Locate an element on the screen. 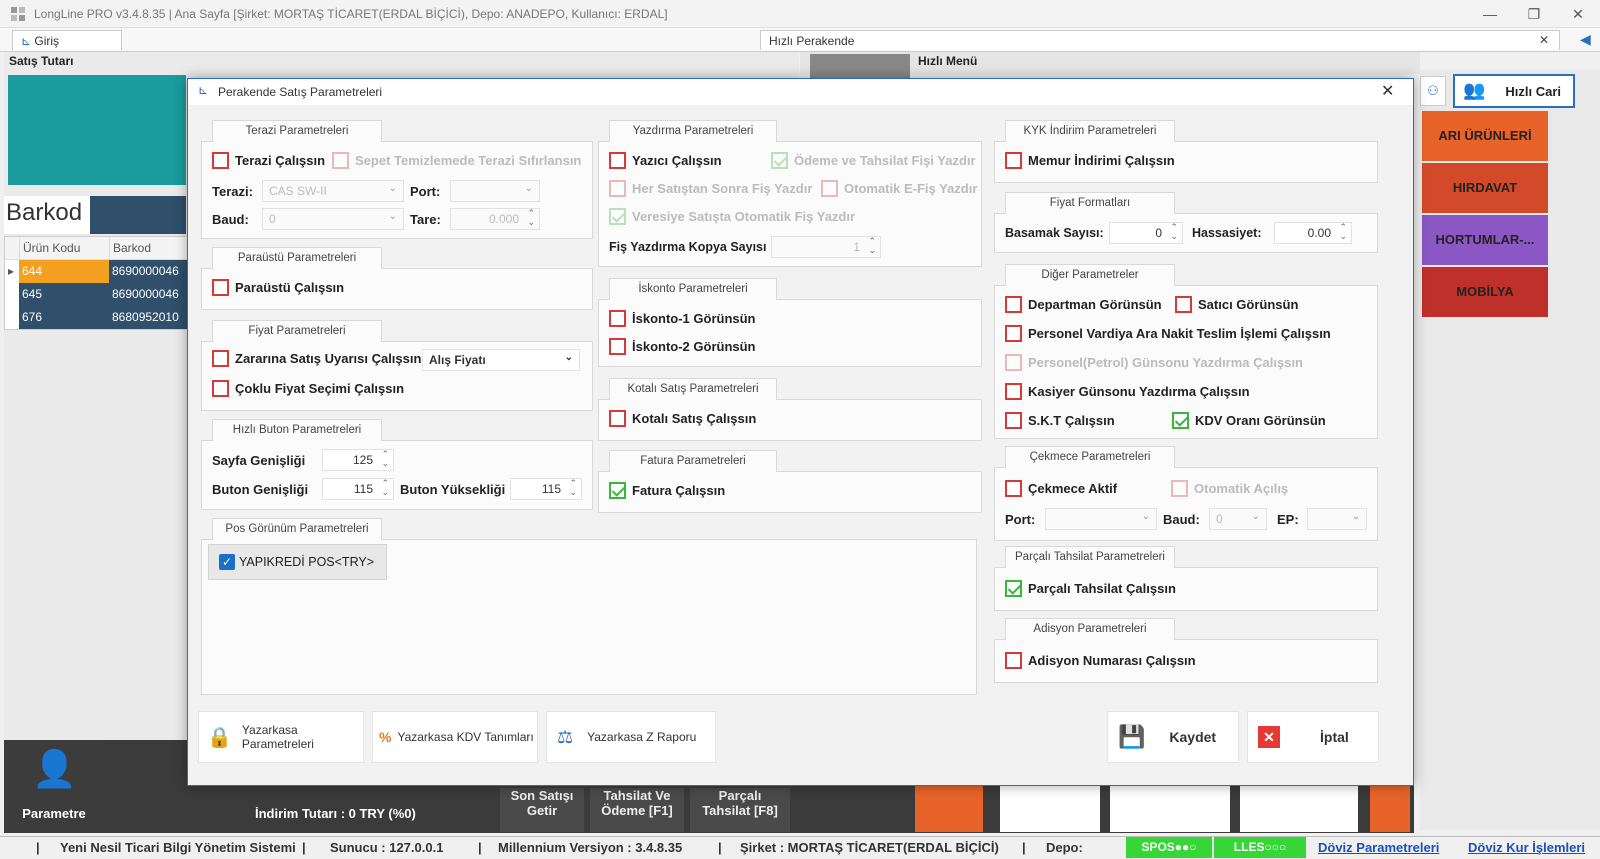 The width and height of the screenshot is (1600, 859). kaydet-button: 💾 Kaydet is located at coordinates (1173, 737).